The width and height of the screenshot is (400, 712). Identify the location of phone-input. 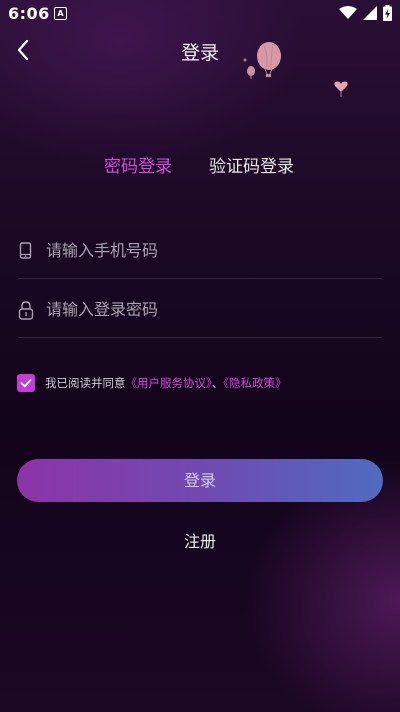
(211, 250).